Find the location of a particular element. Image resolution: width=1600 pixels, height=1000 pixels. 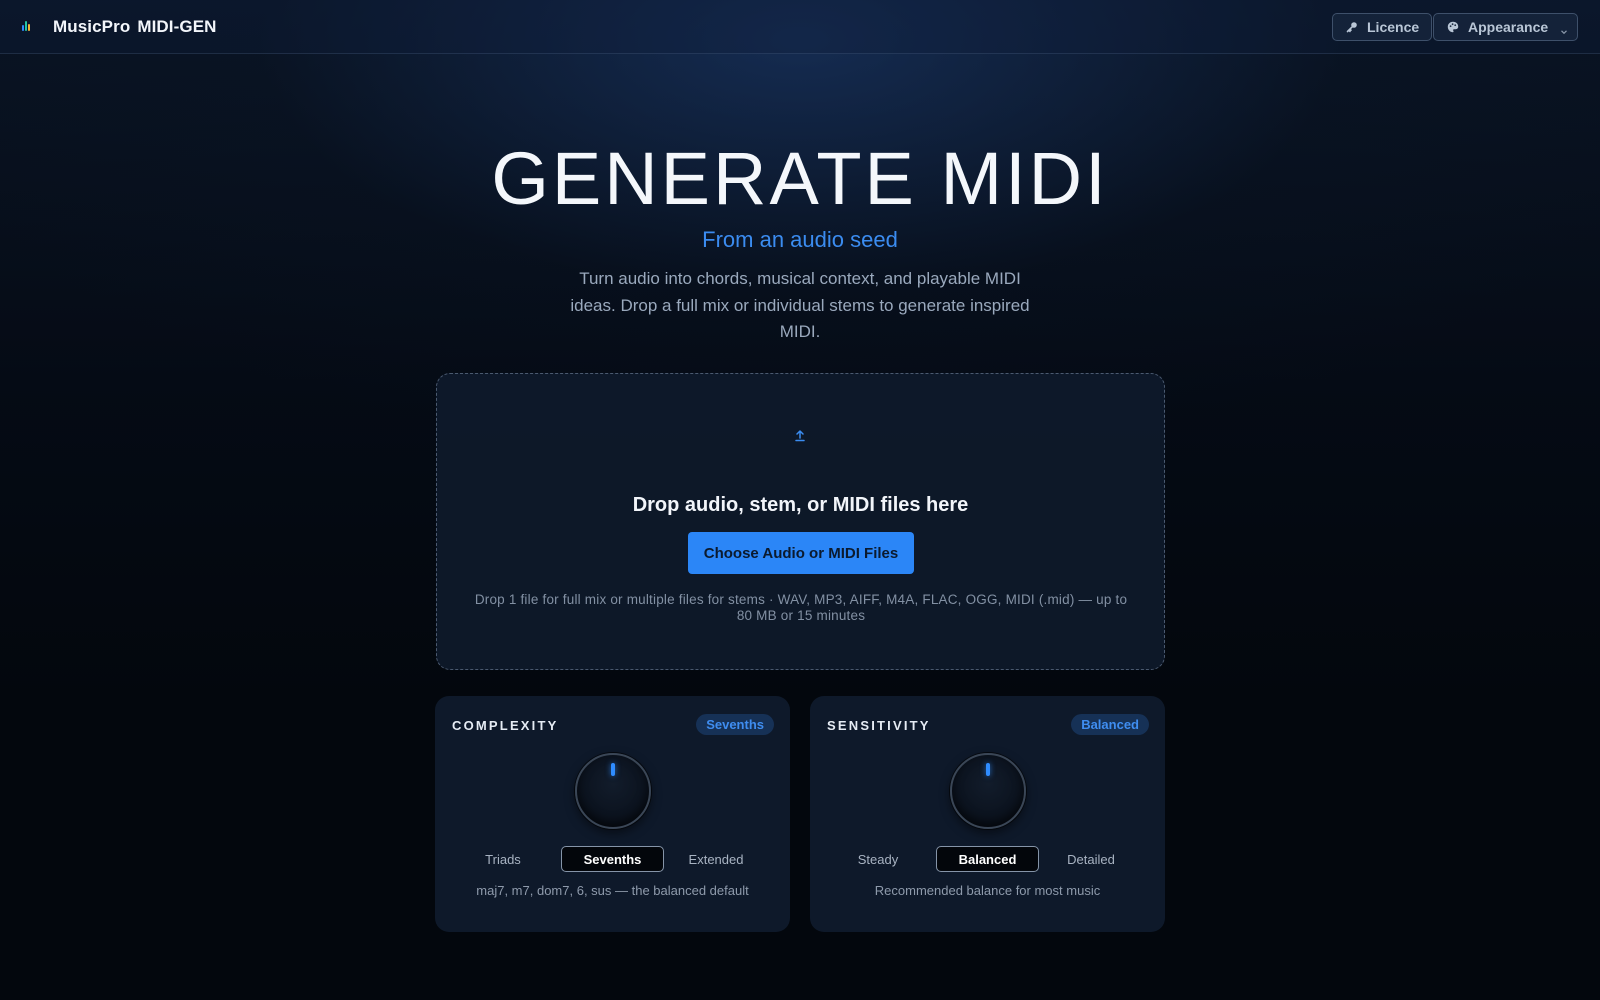

appearance-label: Appearance is located at coordinates (1508, 27).